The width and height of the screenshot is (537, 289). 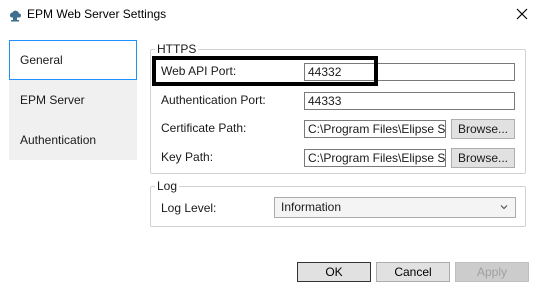 What do you see at coordinates (334, 272) in the screenshot?
I see `ok-button: OK` at bounding box center [334, 272].